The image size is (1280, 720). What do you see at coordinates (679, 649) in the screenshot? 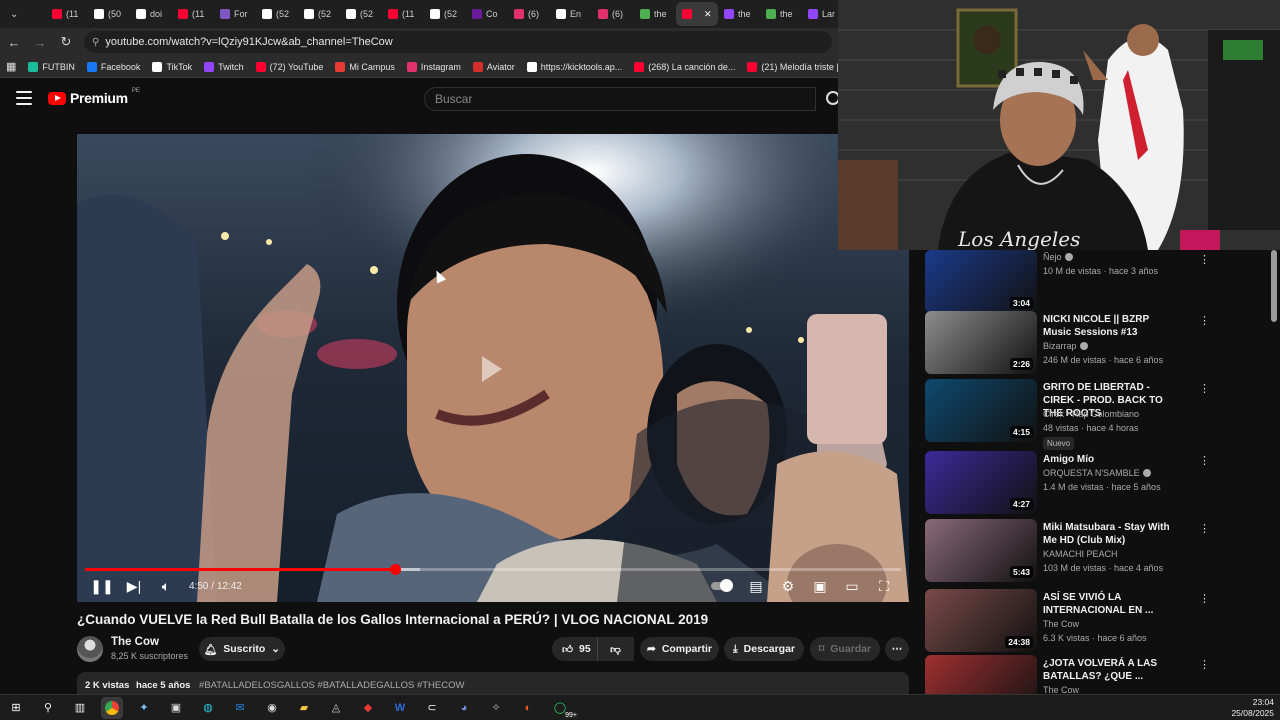
I see `share-button: ➦ Compartir` at bounding box center [679, 649].